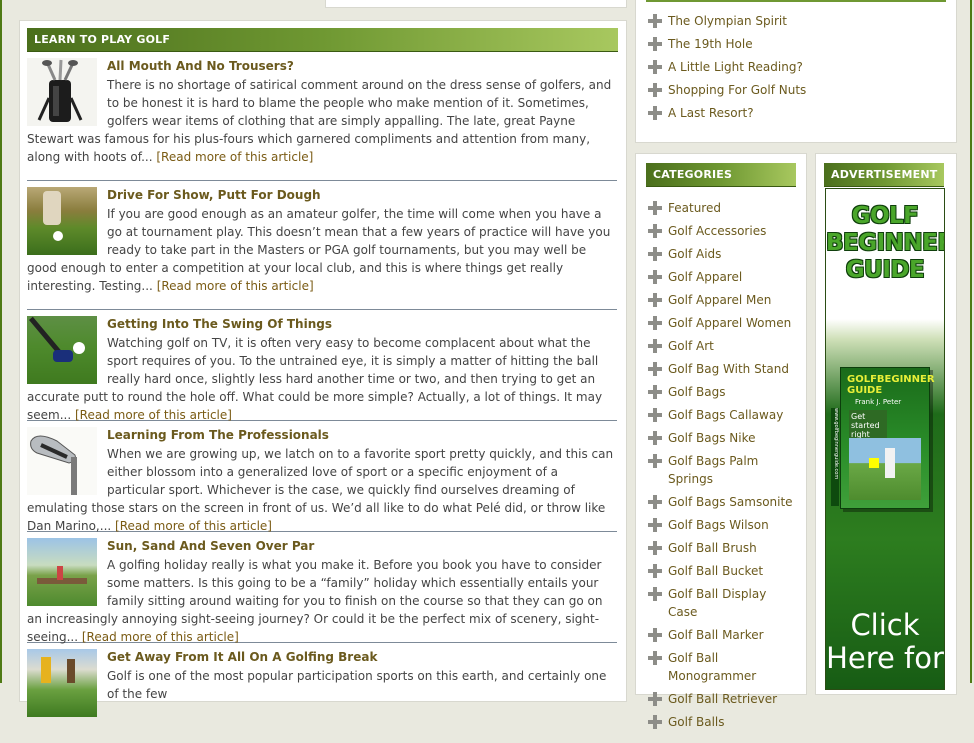  What do you see at coordinates (62, 350) in the screenshot?
I see `golf-driver-photo` at bounding box center [62, 350].